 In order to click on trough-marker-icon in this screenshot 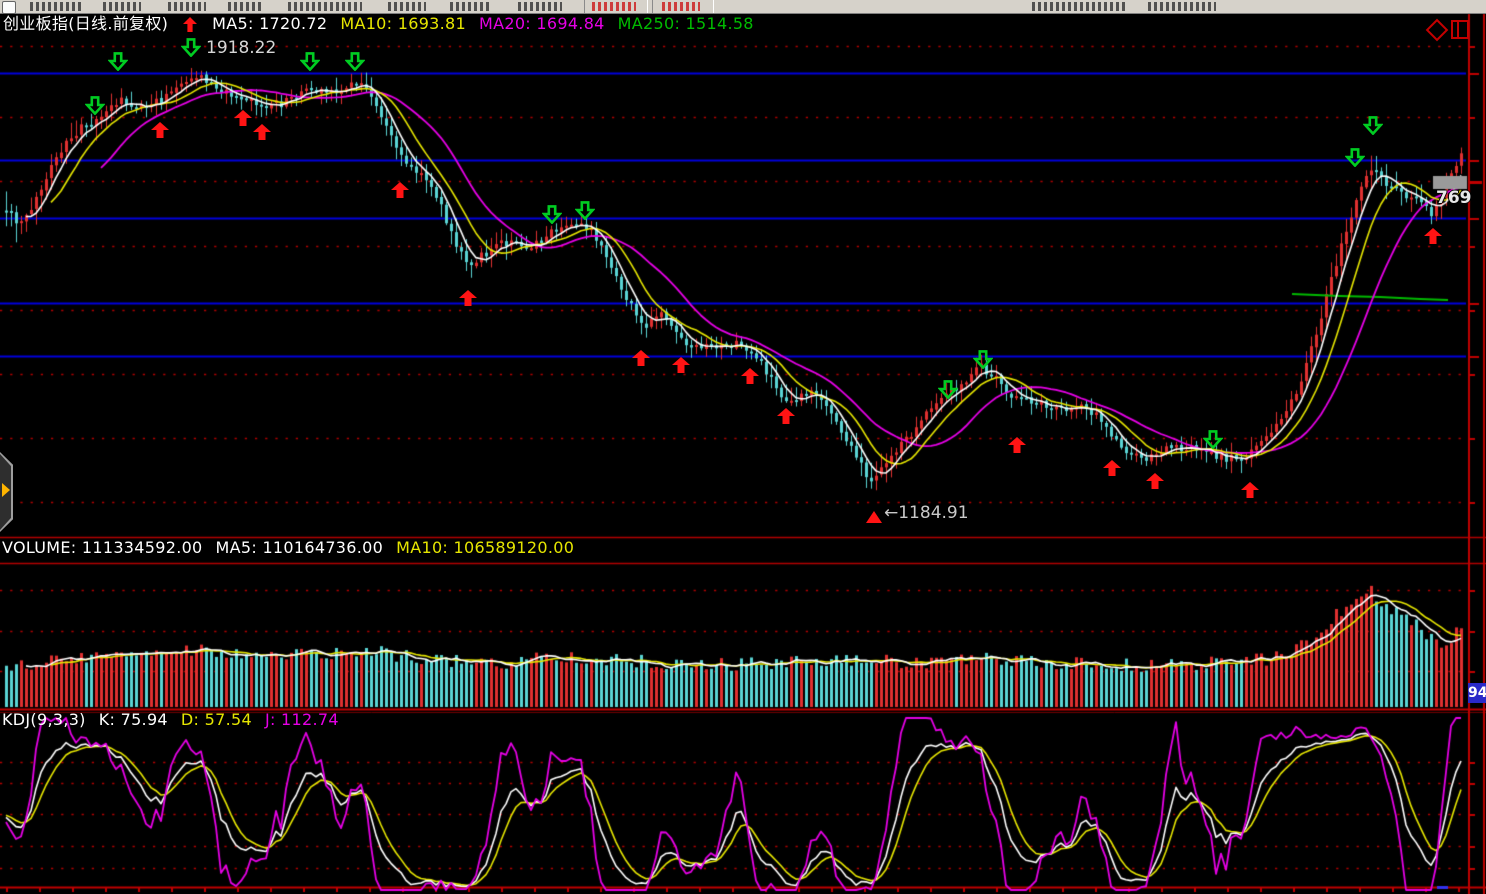, I will do `click(874, 517)`.